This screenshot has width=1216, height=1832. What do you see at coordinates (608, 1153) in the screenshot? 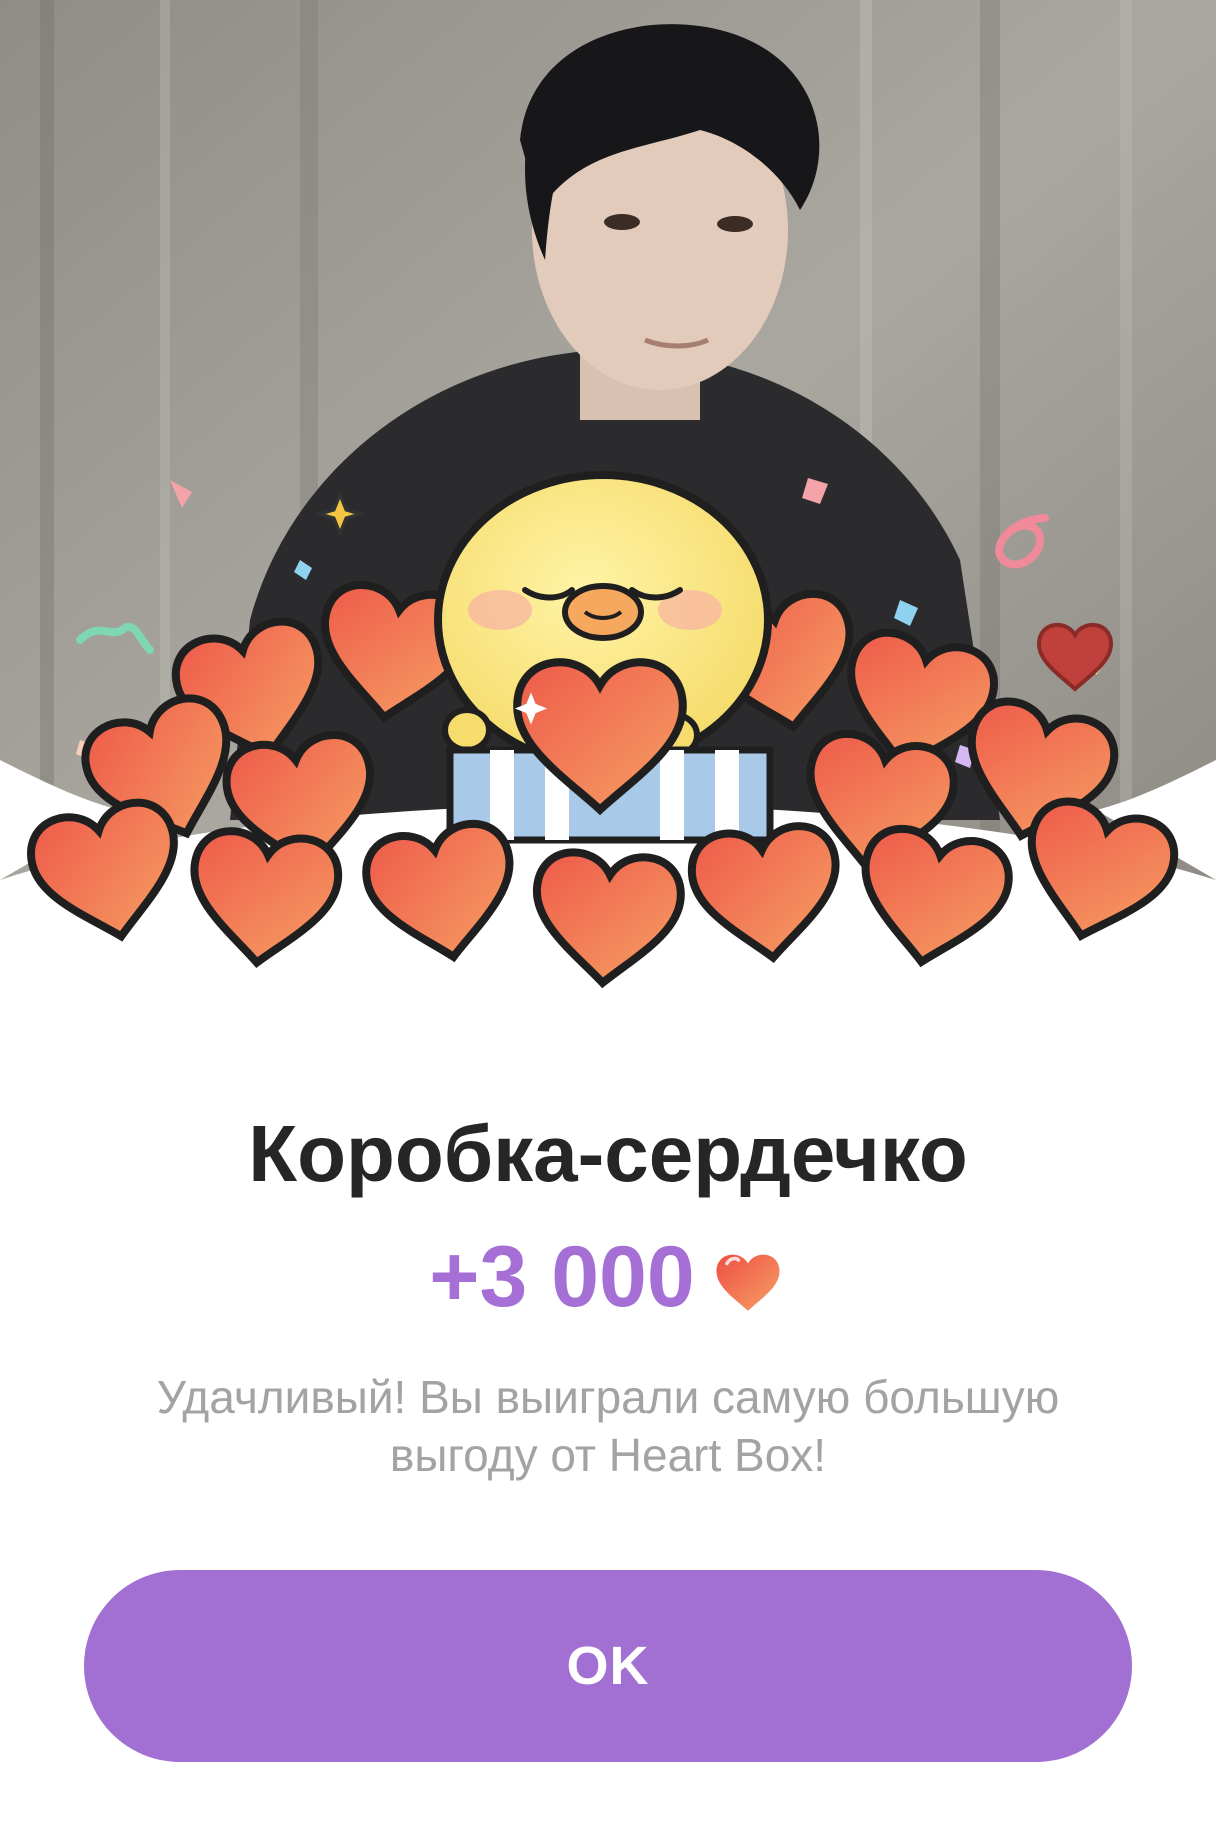
I see `reward-title: Коробка-сердечко` at bounding box center [608, 1153].